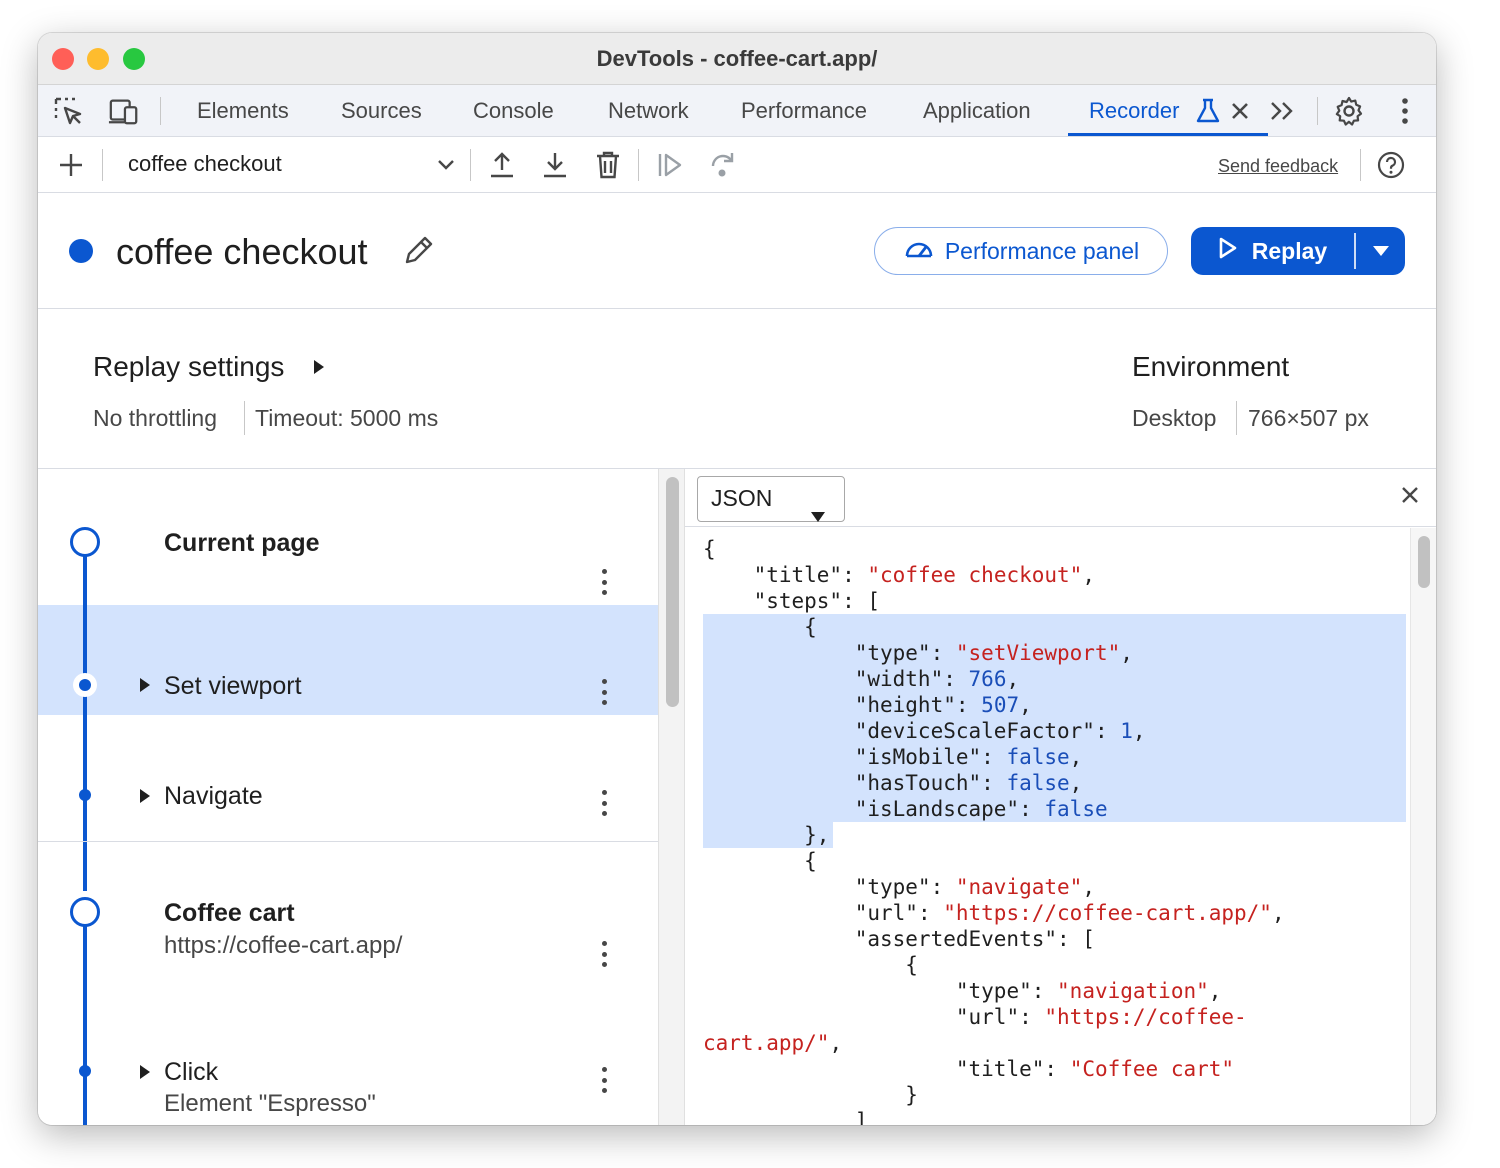 This screenshot has height=1168, width=1500. What do you see at coordinates (555, 165) in the screenshot?
I see `import-download-icon` at bounding box center [555, 165].